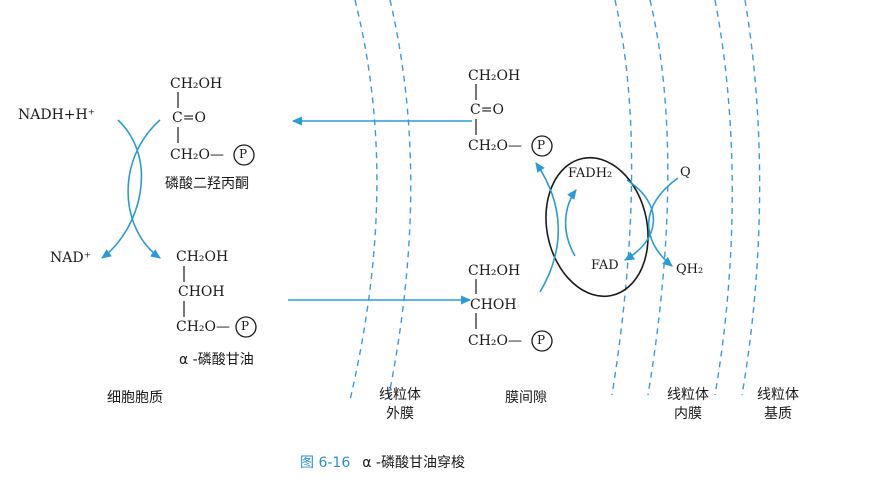  Describe the element at coordinates (201, 292) in the screenshot. I see `g3p-choh-cytosol: CHOH` at that location.